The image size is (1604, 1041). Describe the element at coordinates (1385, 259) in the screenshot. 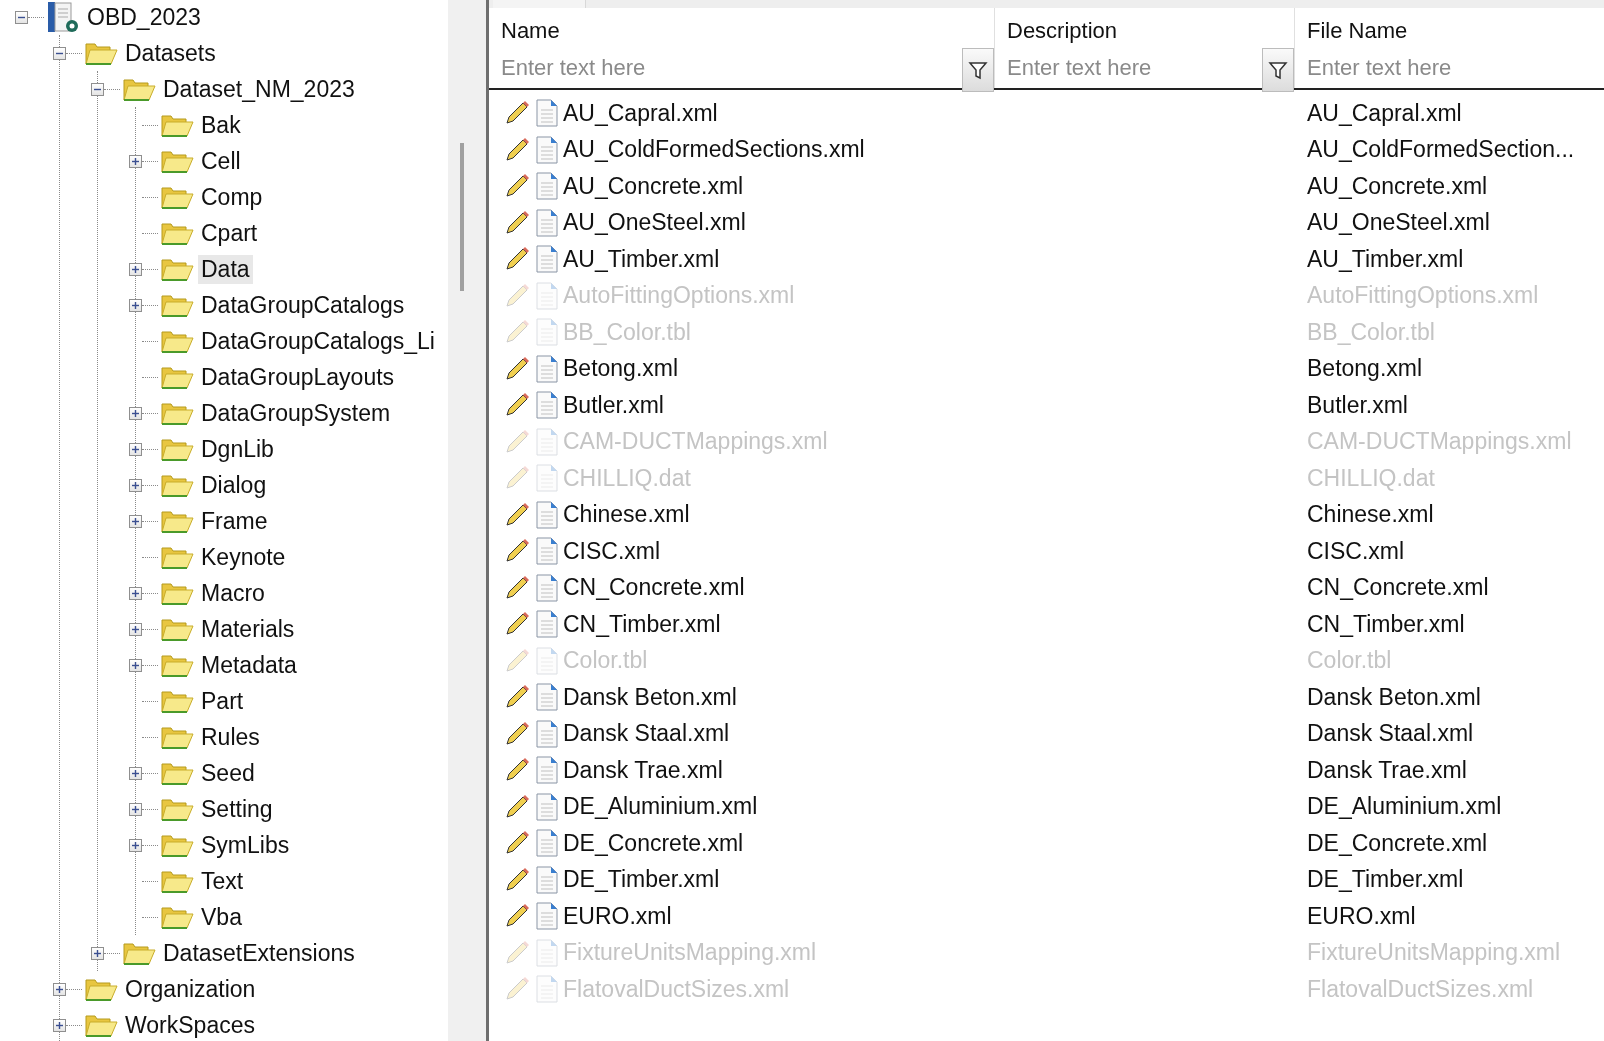

I see `file-path-cell-text: AU_Timber.xml` at that location.